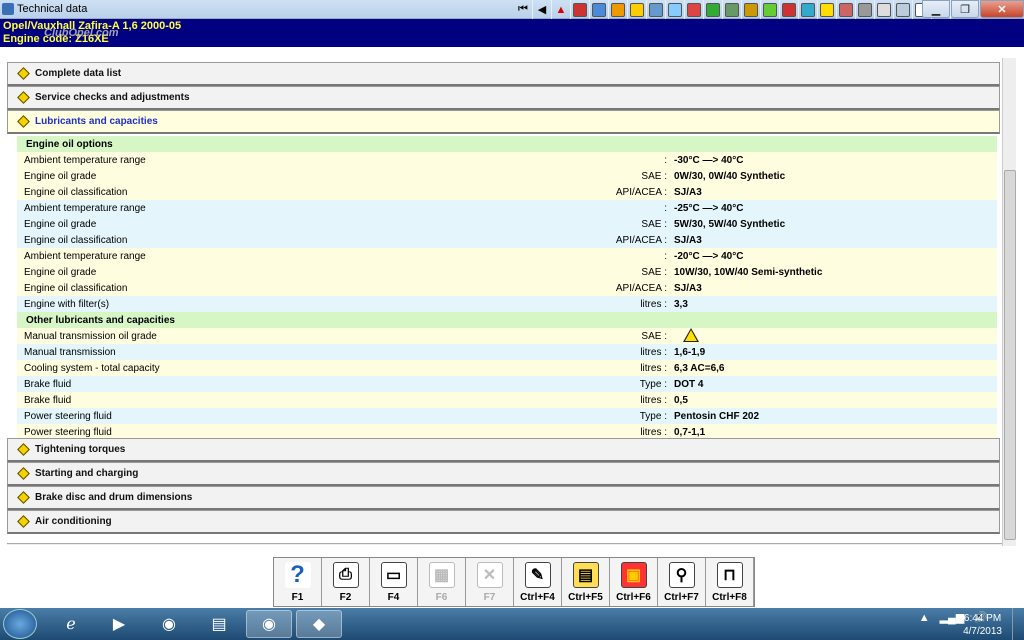 The height and width of the screenshot is (640, 1024). Describe the element at coordinates (924, 618) in the screenshot. I see `tray-arrow-icon: ▲` at that location.